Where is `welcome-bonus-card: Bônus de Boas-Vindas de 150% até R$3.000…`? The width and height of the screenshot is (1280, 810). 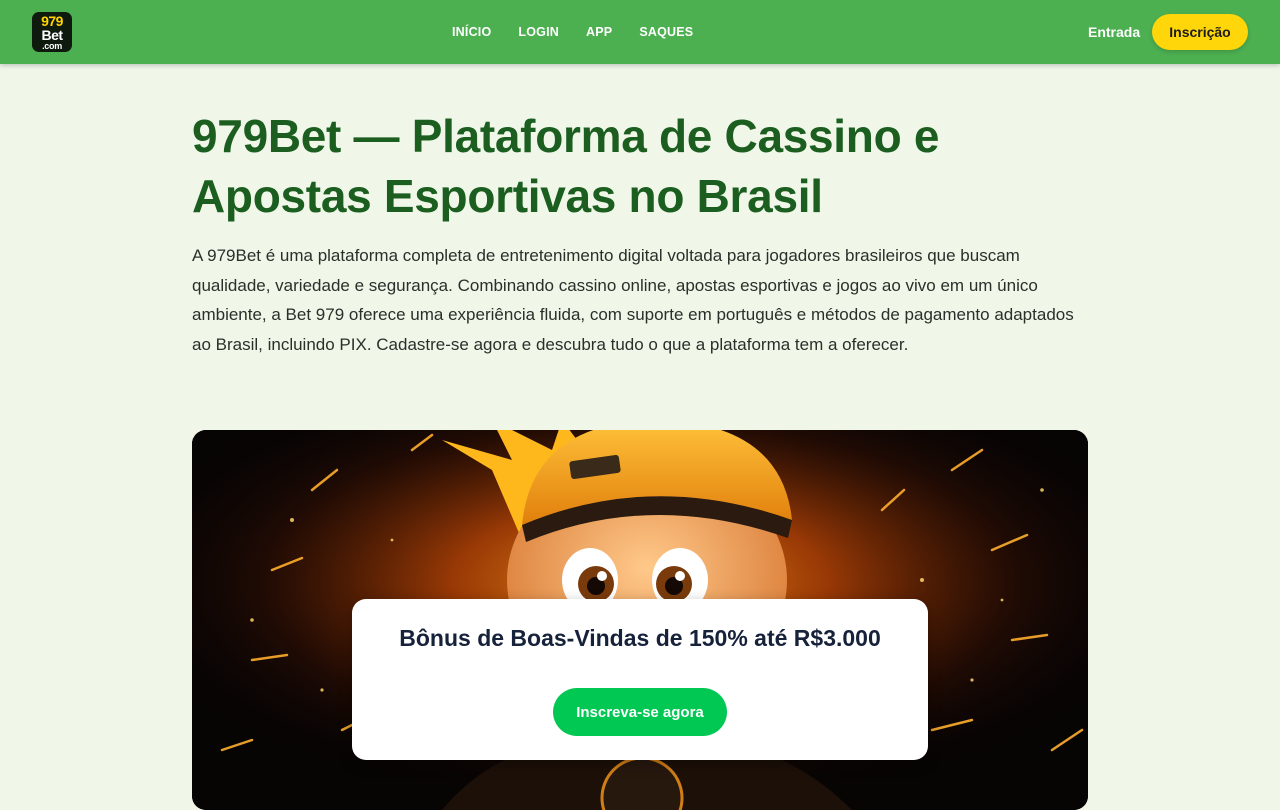
welcome-bonus-card: Bônus de Boas-Vindas de 150% até R$3.000… is located at coordinates (640, 679).